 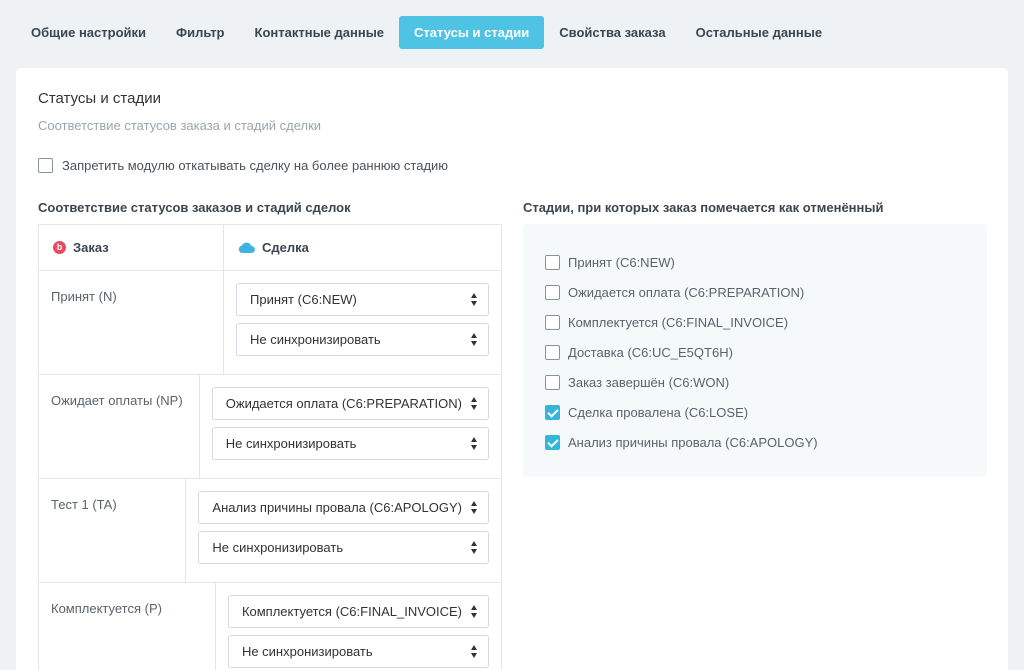 What do you see at coordinates (649, 382) in the screenshot?
I see `cancel-stage-label: Заказ завершён (C6:WON)` at bounding box center [649, 382].